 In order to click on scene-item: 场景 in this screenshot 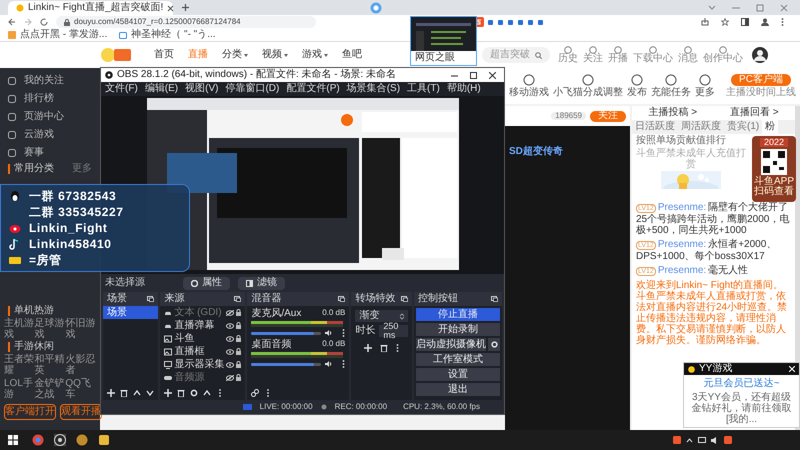, I will do `click(130, 312)`.